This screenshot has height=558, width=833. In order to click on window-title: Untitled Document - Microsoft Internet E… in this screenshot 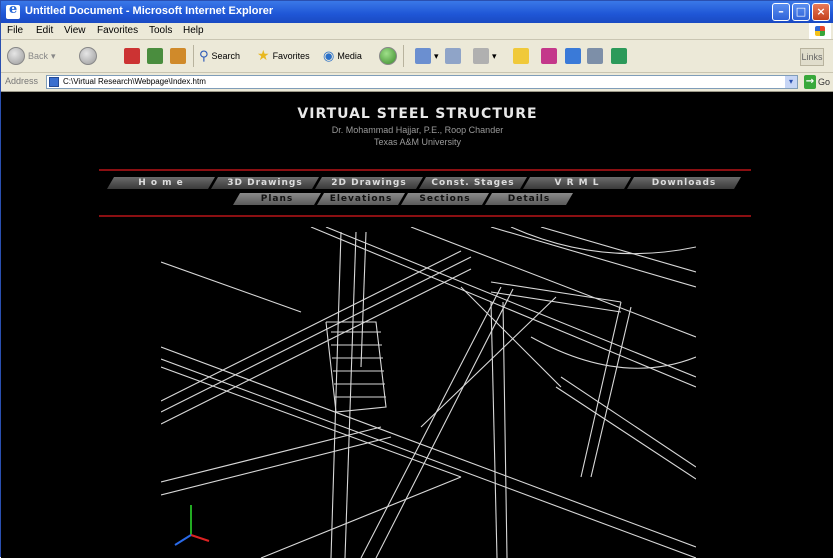, I will do `click(149, 11)`.